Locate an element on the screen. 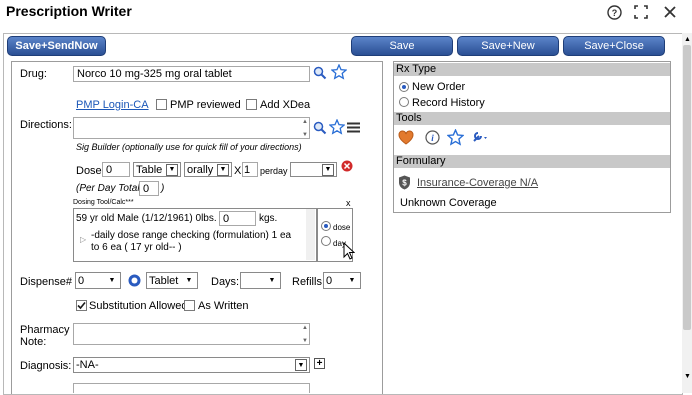 This screenshot has height=395, width=692. save-button: Save is located at coordinates (402, 46).